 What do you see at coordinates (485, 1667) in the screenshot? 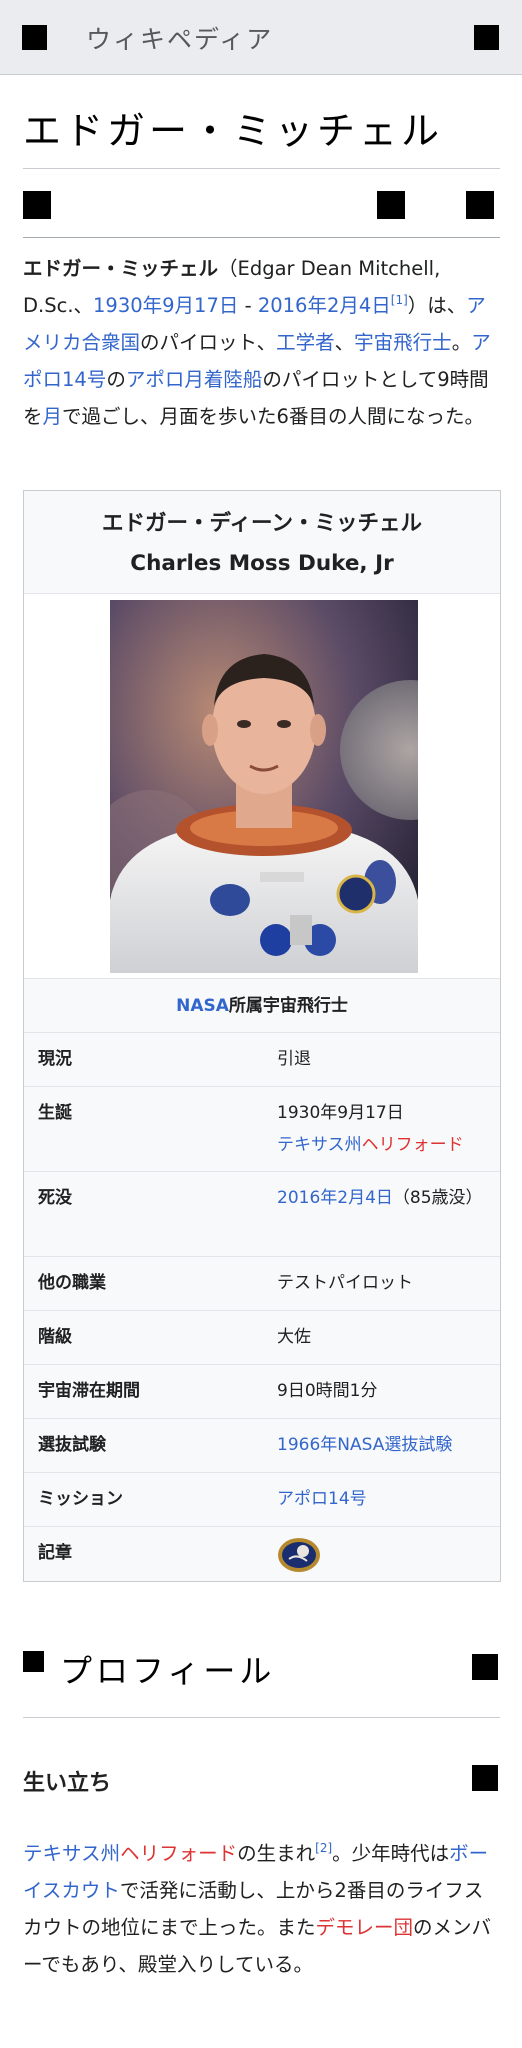
I see `edit-section-icon` at bounding box center [485, 1667].